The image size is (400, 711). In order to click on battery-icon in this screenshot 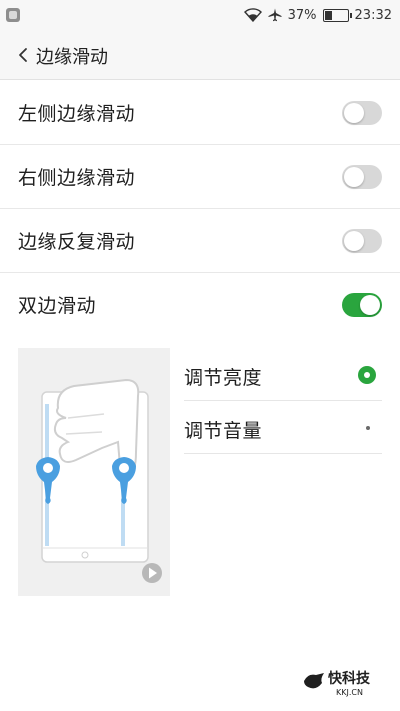, I will do `click(337, 15)`.